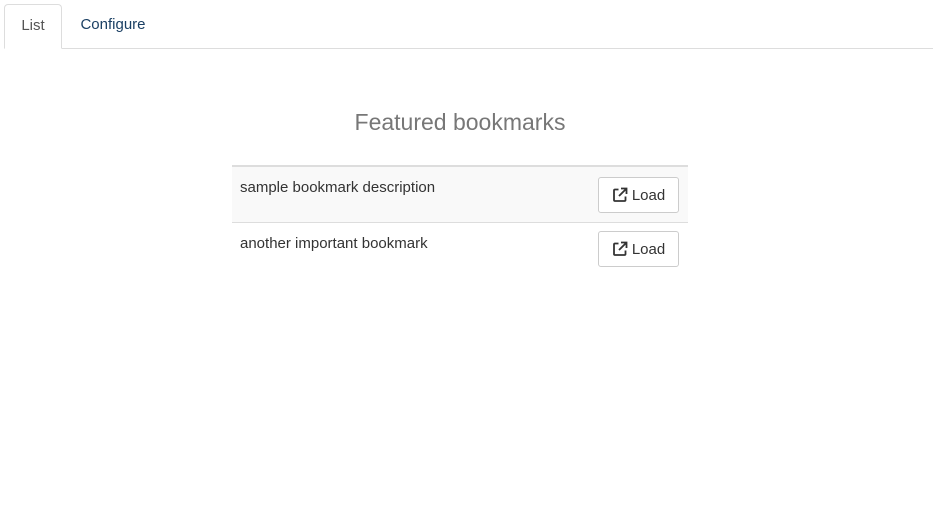 The width and height of the screenshot is (941, 529). I want to click on tab-list: List, so click(33, 26).